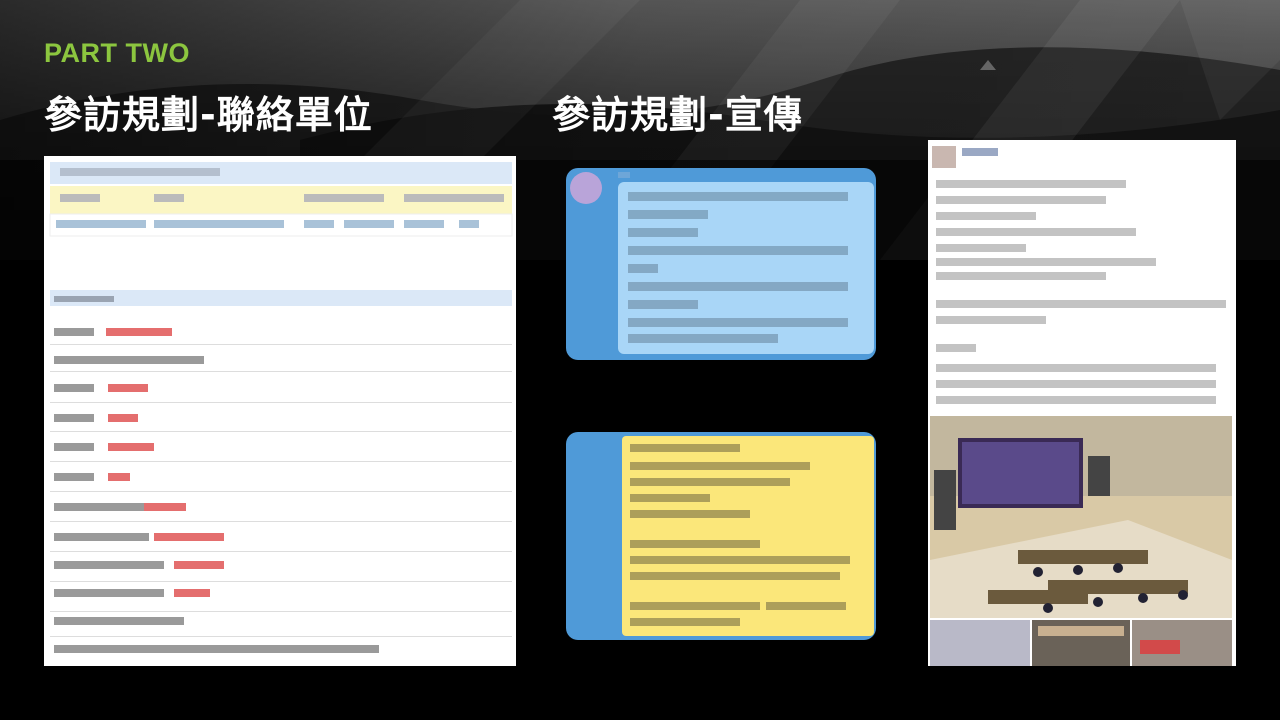 This screenshot has height=720, width=1280. Describe the element at coordinates (748, 536) in the screenshot. I see `message-yellow-blurred-content` at that location.